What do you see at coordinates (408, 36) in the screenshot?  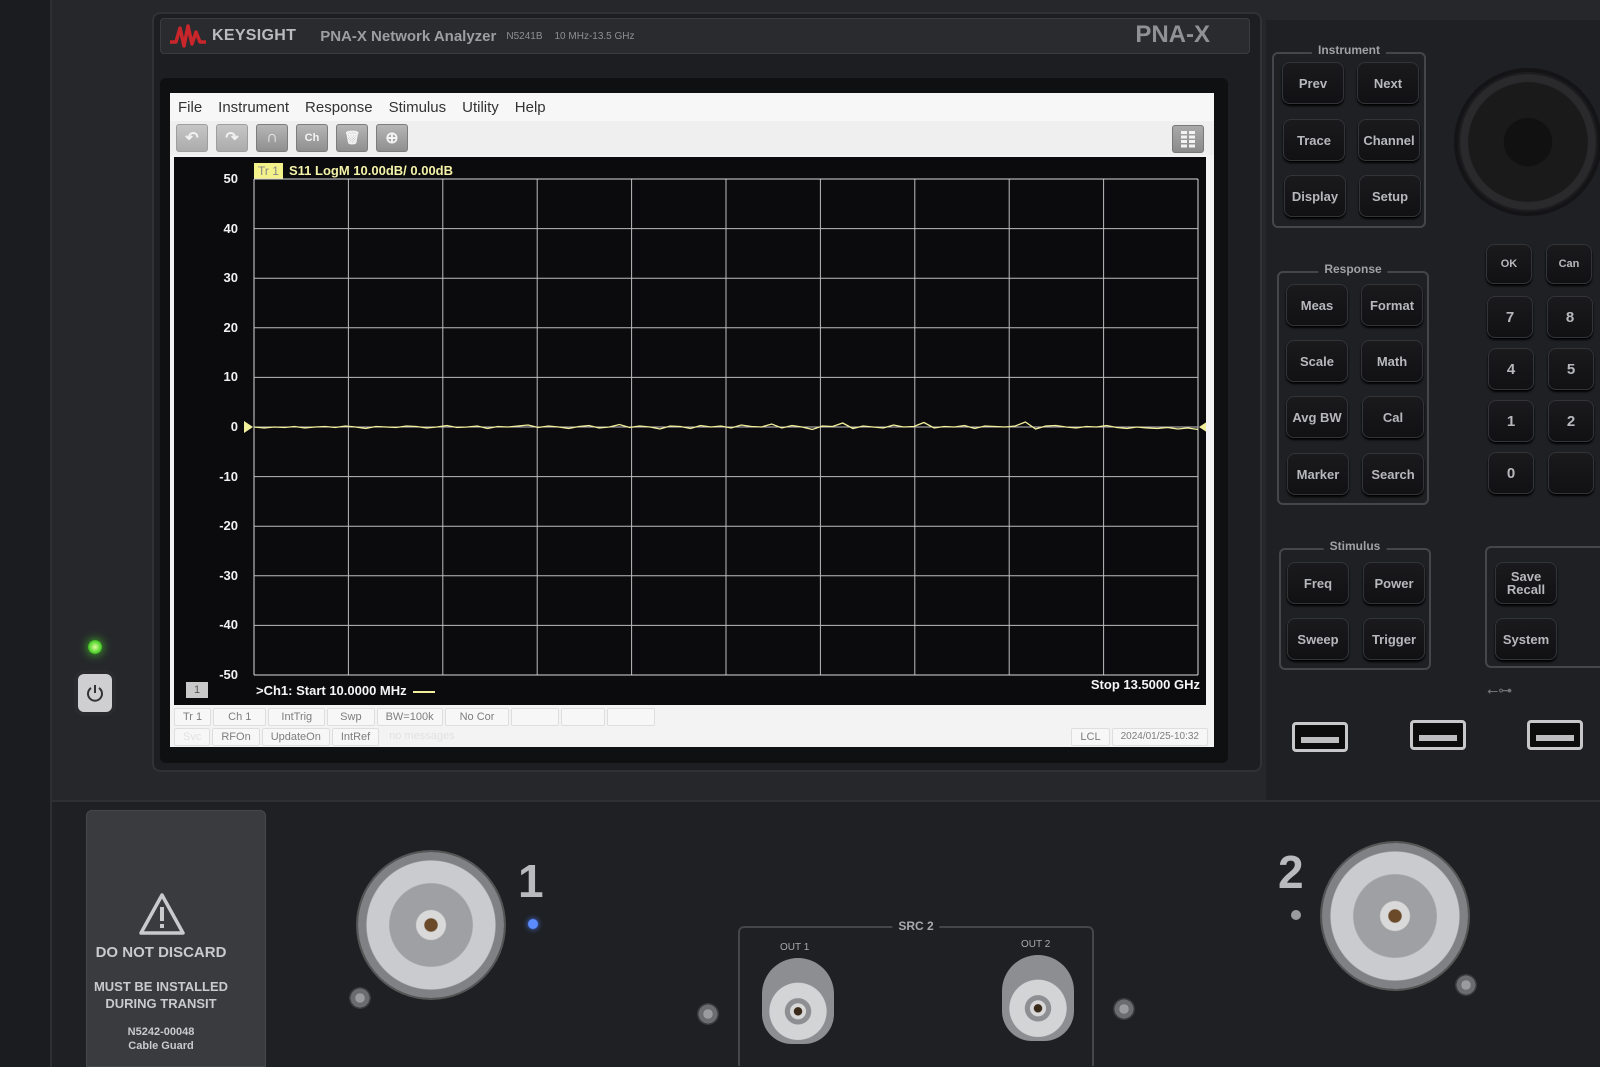 I see `product-name: PNA-X Network Analyzer` at bounding box center [408, 36].